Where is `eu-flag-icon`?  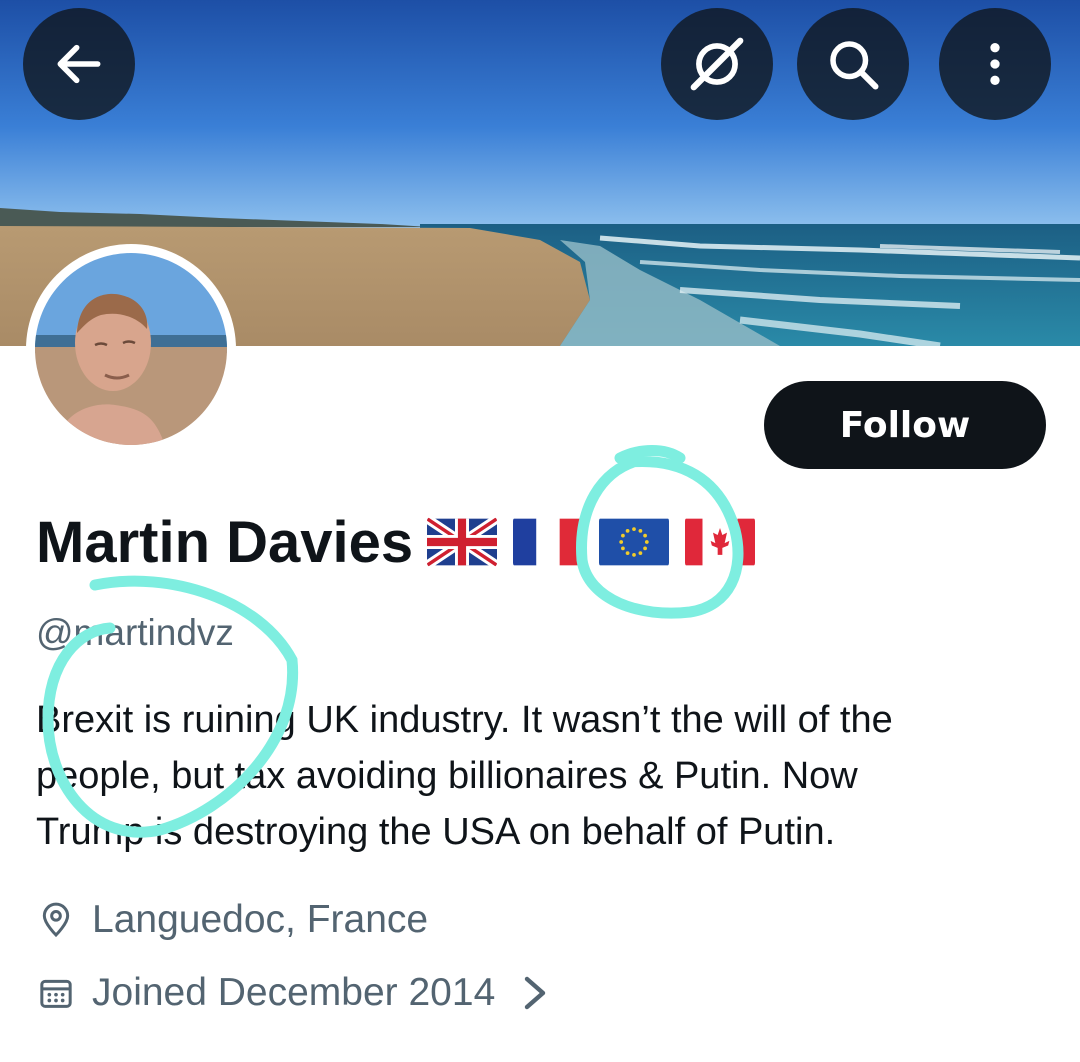
eu-flag-icon is located at coordinates (634, 542).